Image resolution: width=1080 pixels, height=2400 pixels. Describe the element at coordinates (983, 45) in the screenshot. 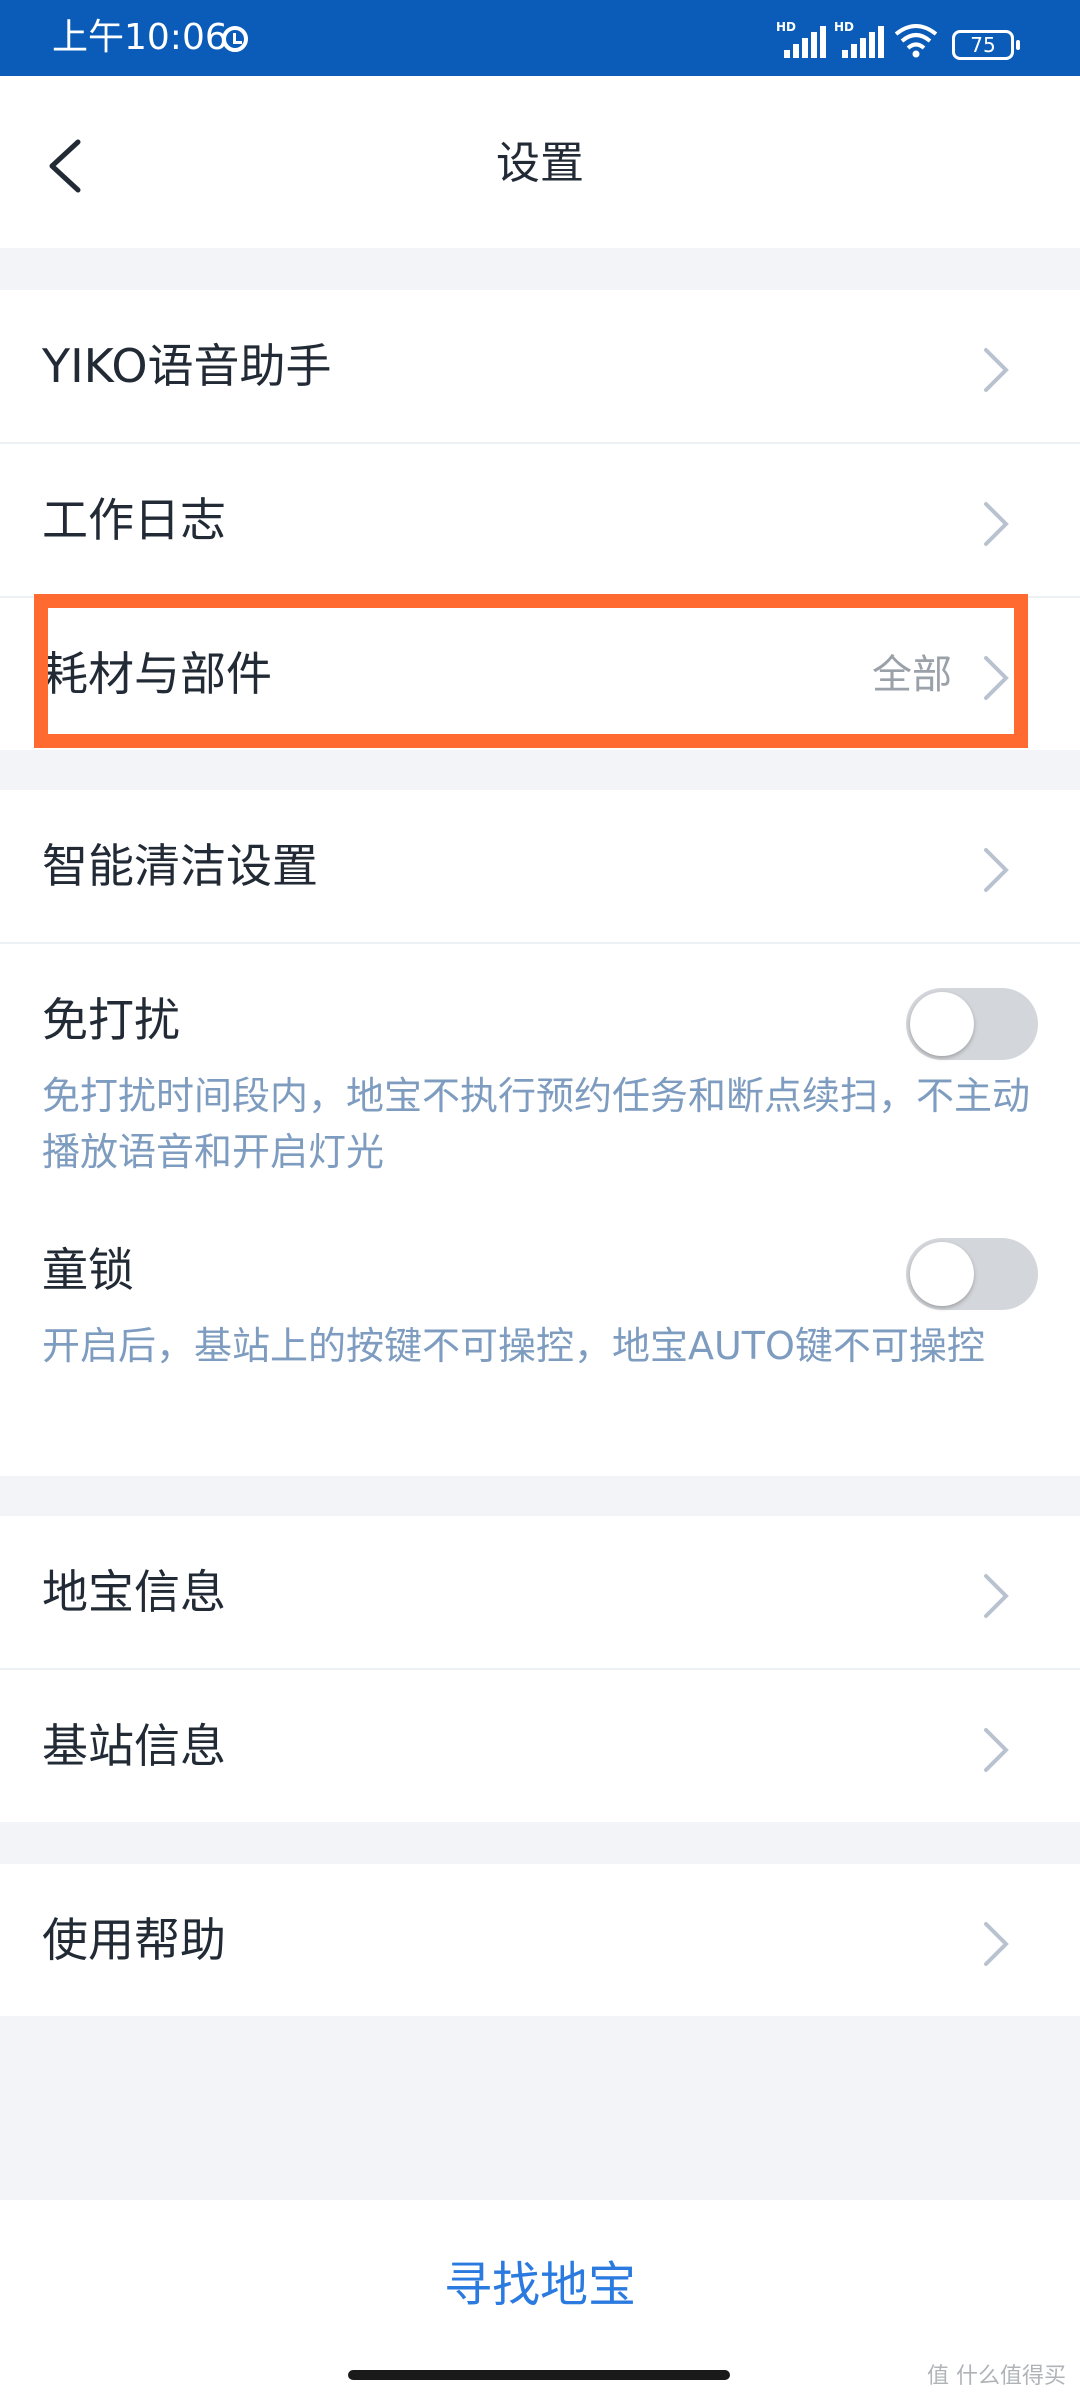

I see `battery-level: 75` at that location.